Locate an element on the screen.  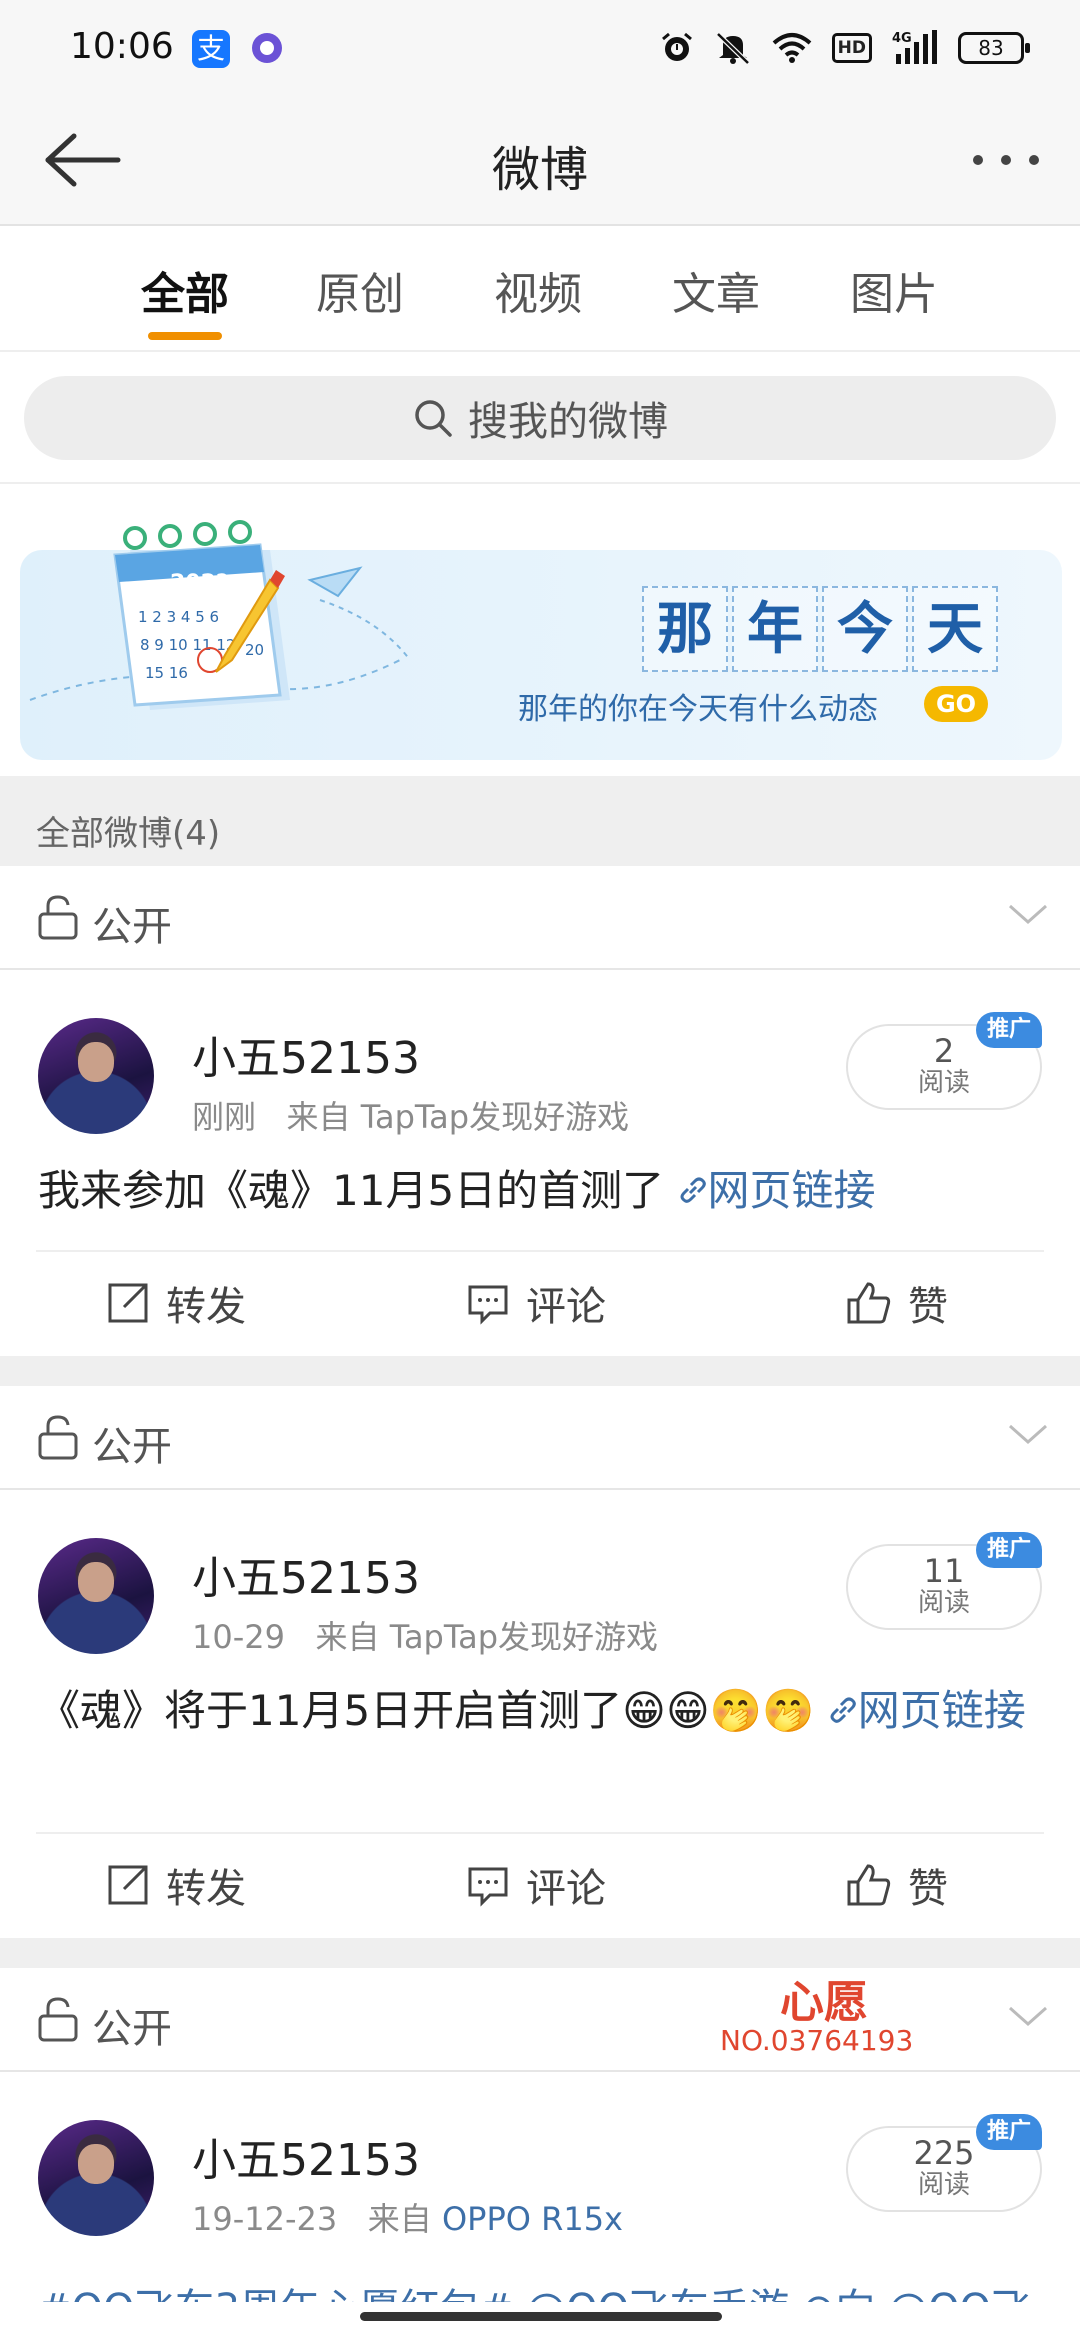
post-text: 《魂》将于11月5日开启首测了😁😁🤭🤭 网页链接 is located at coordinates (540, 1711).